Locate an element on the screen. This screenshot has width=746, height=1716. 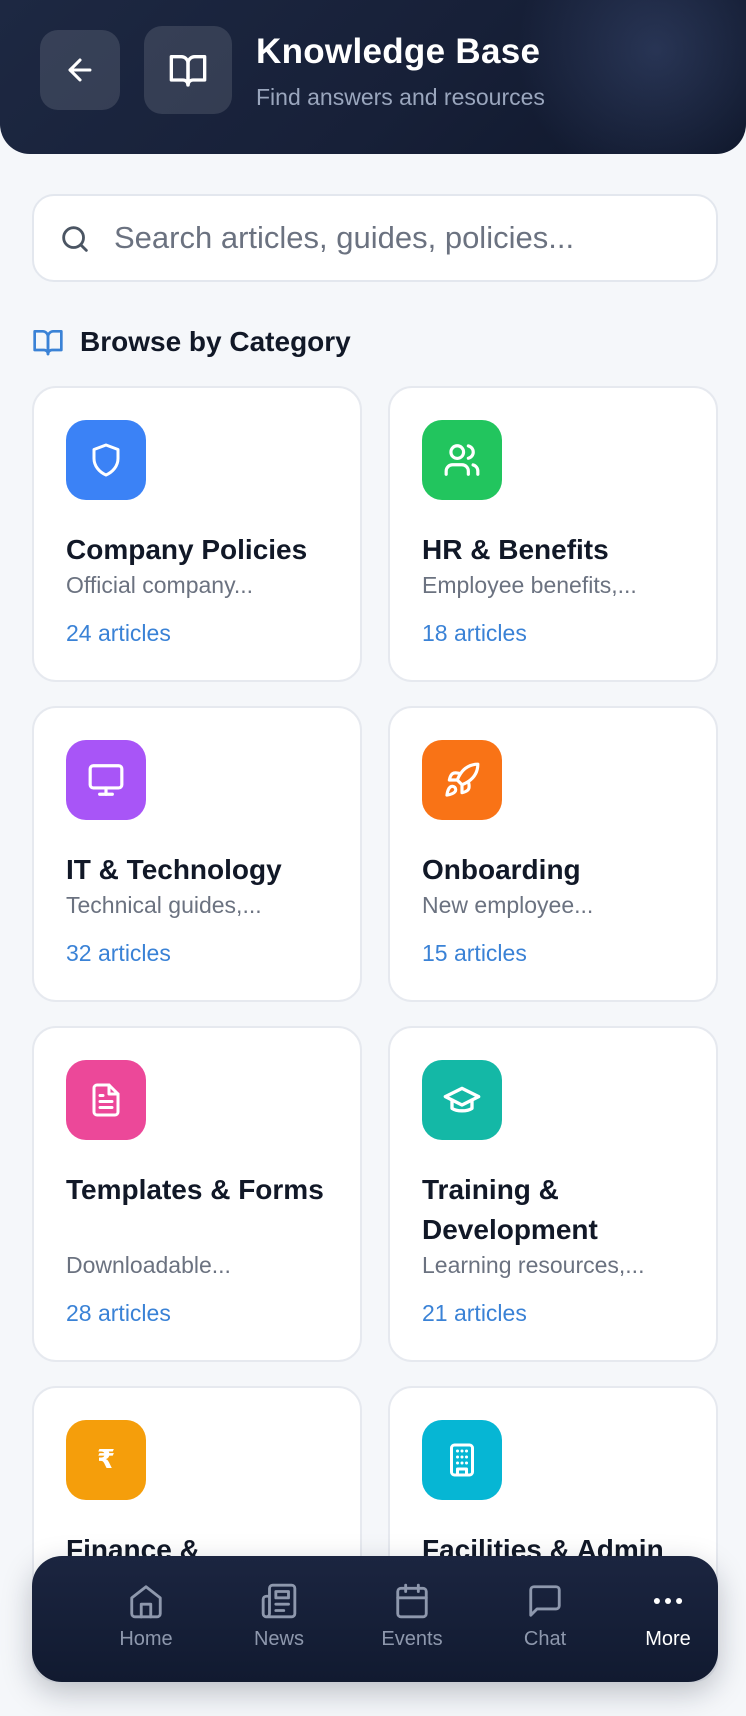
category-title: Onboarding is located at coordinates (501, 869).